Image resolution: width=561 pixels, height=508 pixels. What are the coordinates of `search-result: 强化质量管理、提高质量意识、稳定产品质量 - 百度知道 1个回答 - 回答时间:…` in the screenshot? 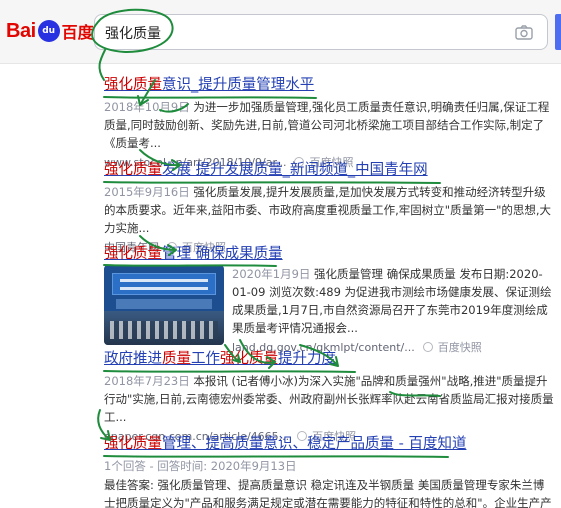 It's located at (329, 471).